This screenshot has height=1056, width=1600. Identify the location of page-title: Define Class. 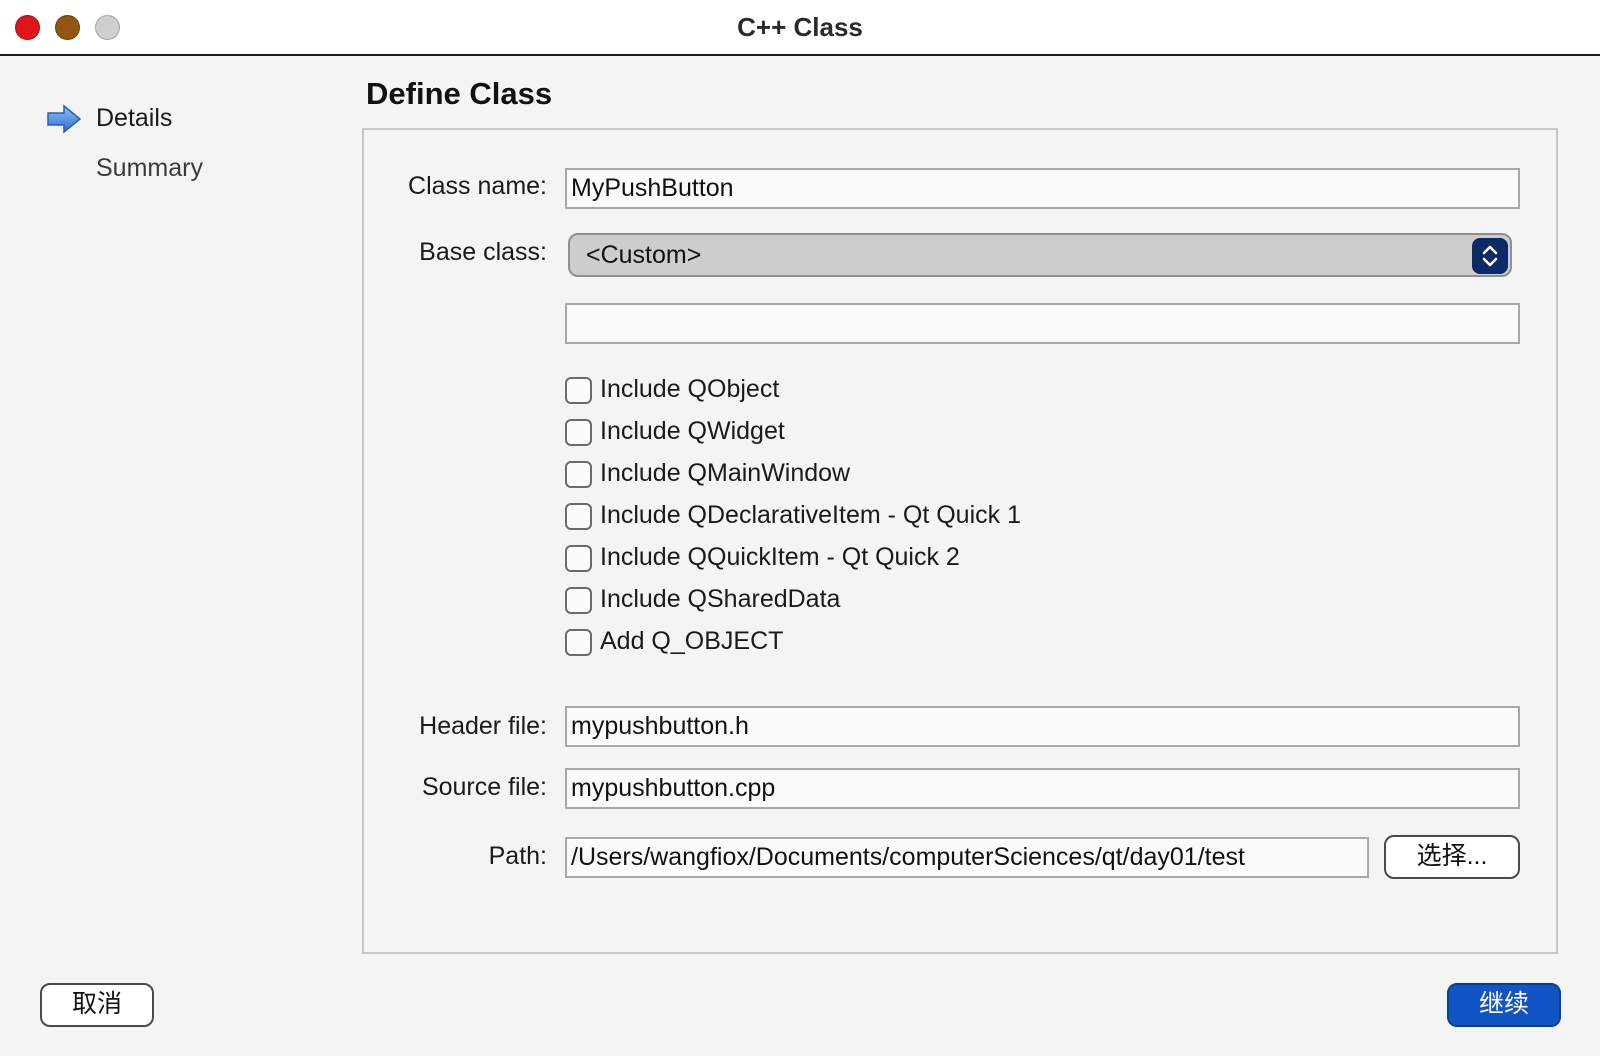
(459, 93).